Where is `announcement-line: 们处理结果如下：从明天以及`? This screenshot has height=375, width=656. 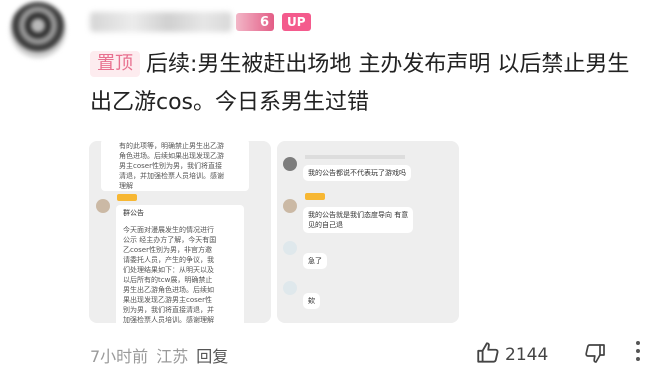 announcement-line: 们处理结果如下：从明天以及 is located at coordinates (168, 270).